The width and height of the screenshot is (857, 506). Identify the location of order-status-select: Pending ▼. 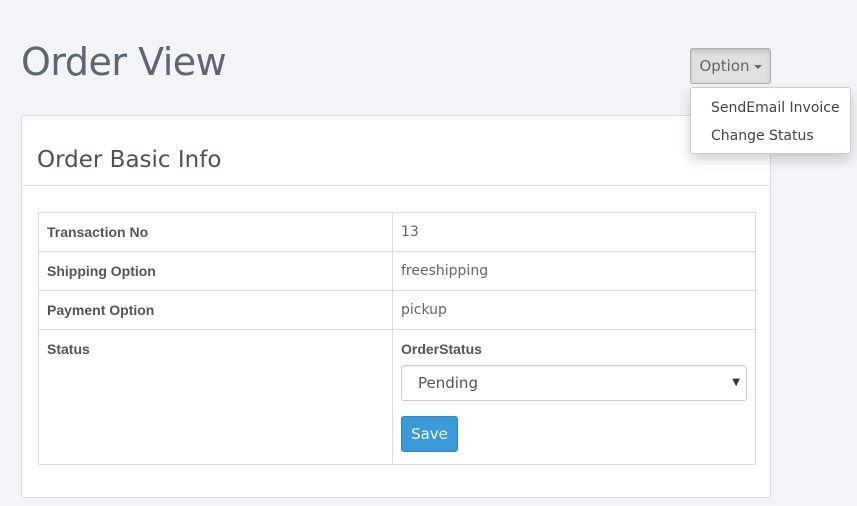
(574, 383).